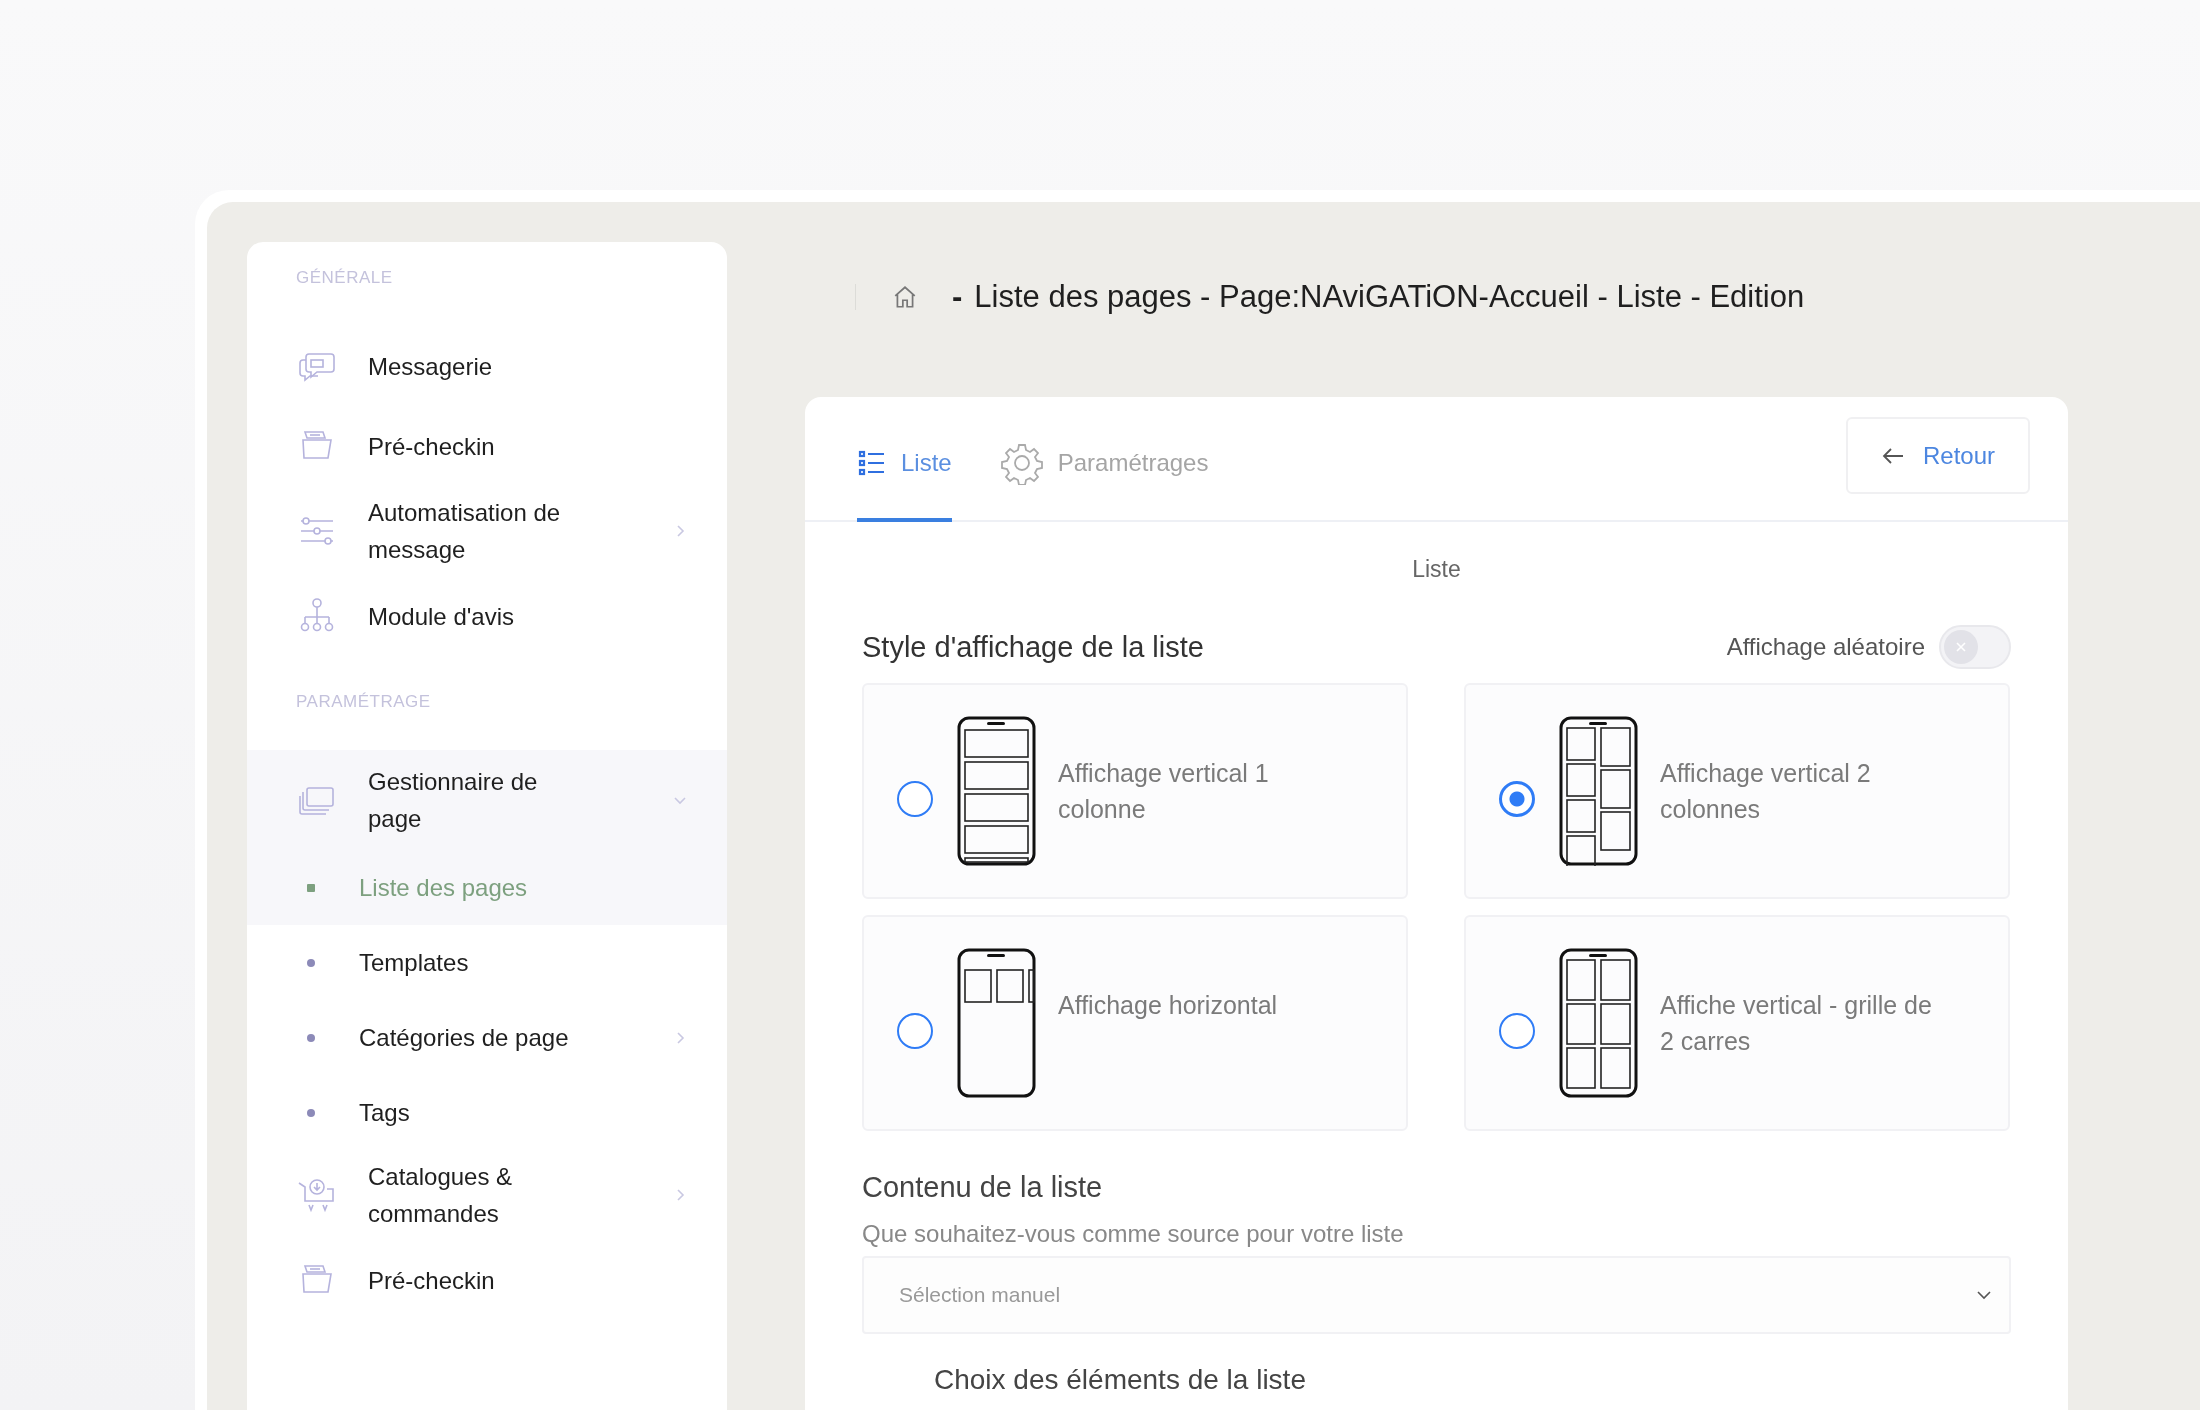 The height and width of the screenshot is (1410, 2200). What do you see at coordinates (487, 962) in the screenshot?
I see `sidebar-subitem: Templates` at bounding box center [487, 962].